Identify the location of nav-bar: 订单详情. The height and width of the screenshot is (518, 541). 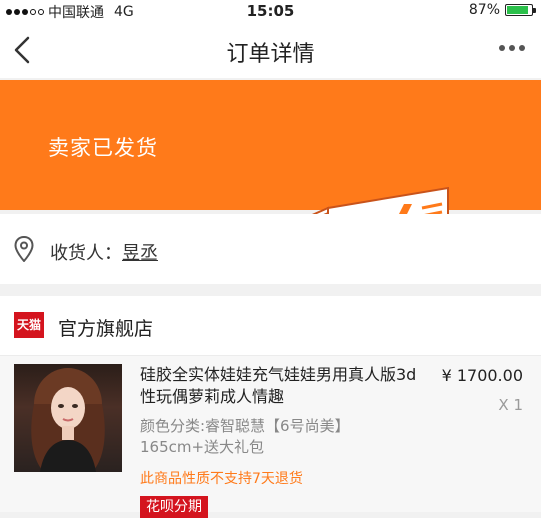
(270, 50).